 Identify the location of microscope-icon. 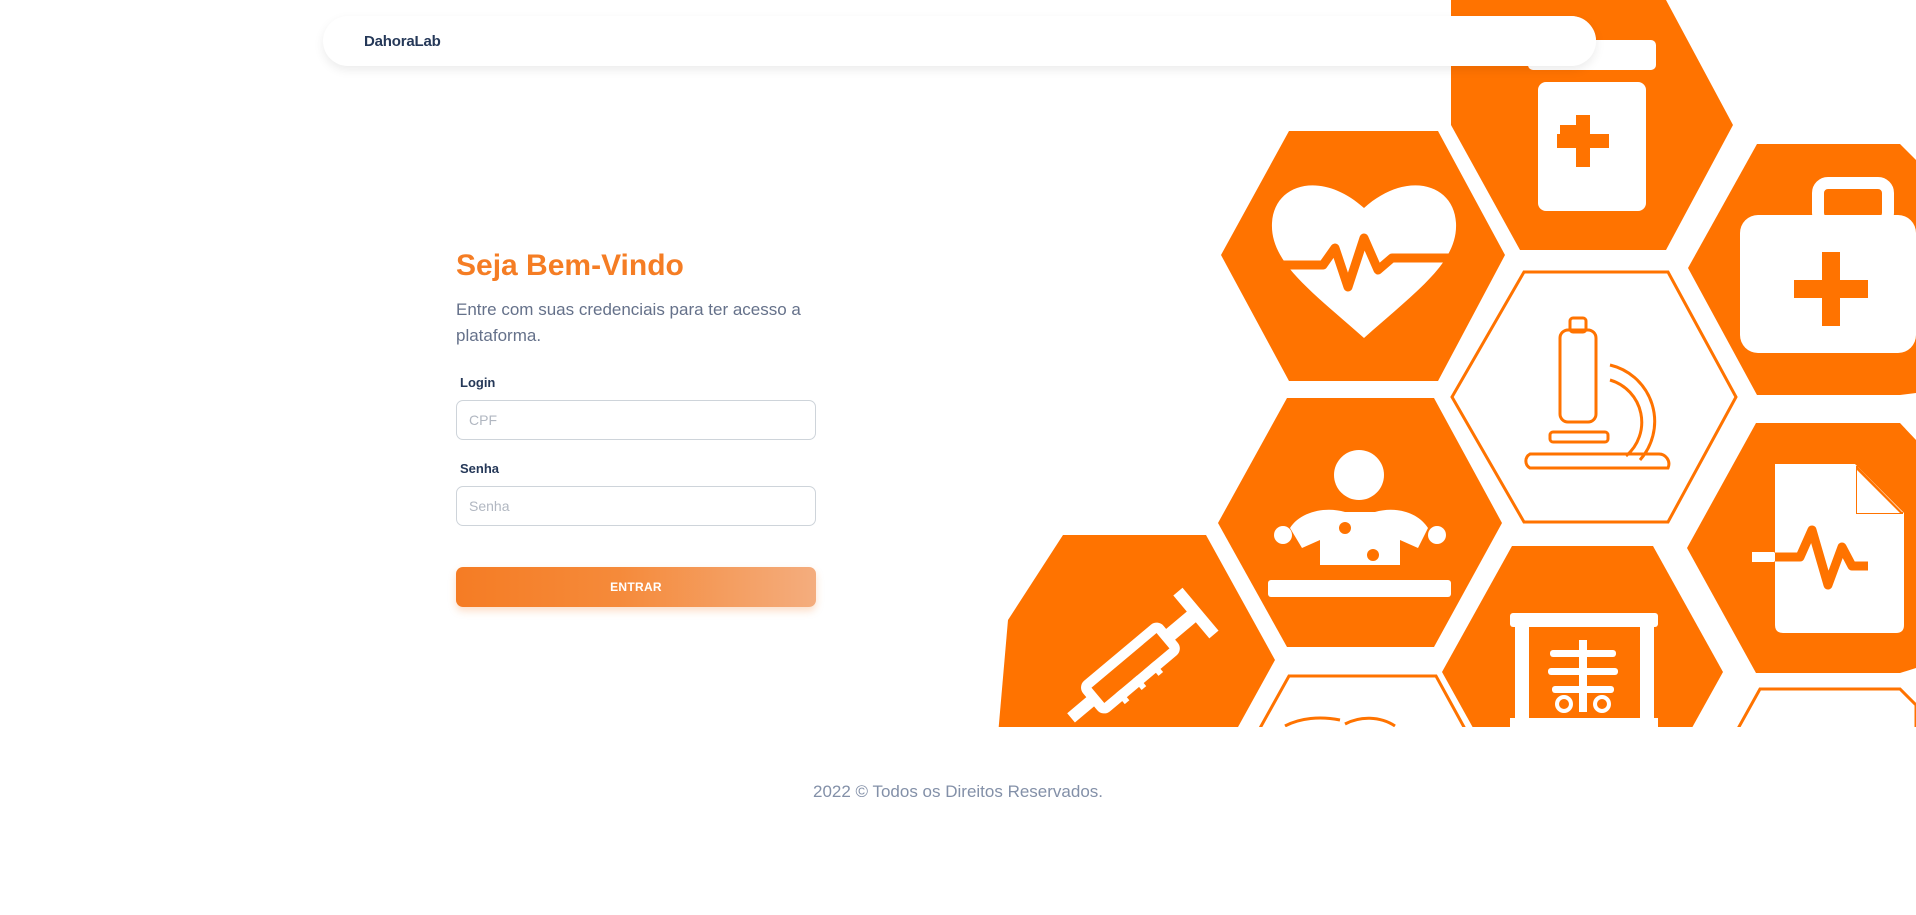
(1594, 397).